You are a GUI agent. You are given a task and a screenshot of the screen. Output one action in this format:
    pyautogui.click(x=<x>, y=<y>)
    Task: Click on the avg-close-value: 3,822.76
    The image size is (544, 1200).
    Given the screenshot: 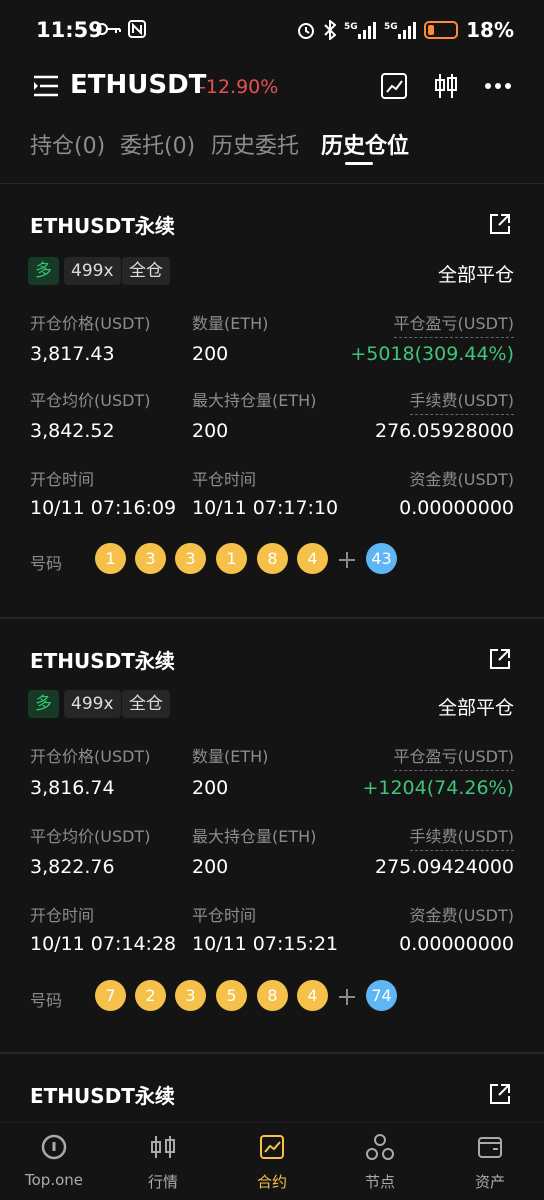 What is the action you would take?
    pyautogui.click(x=72, y=867)
    